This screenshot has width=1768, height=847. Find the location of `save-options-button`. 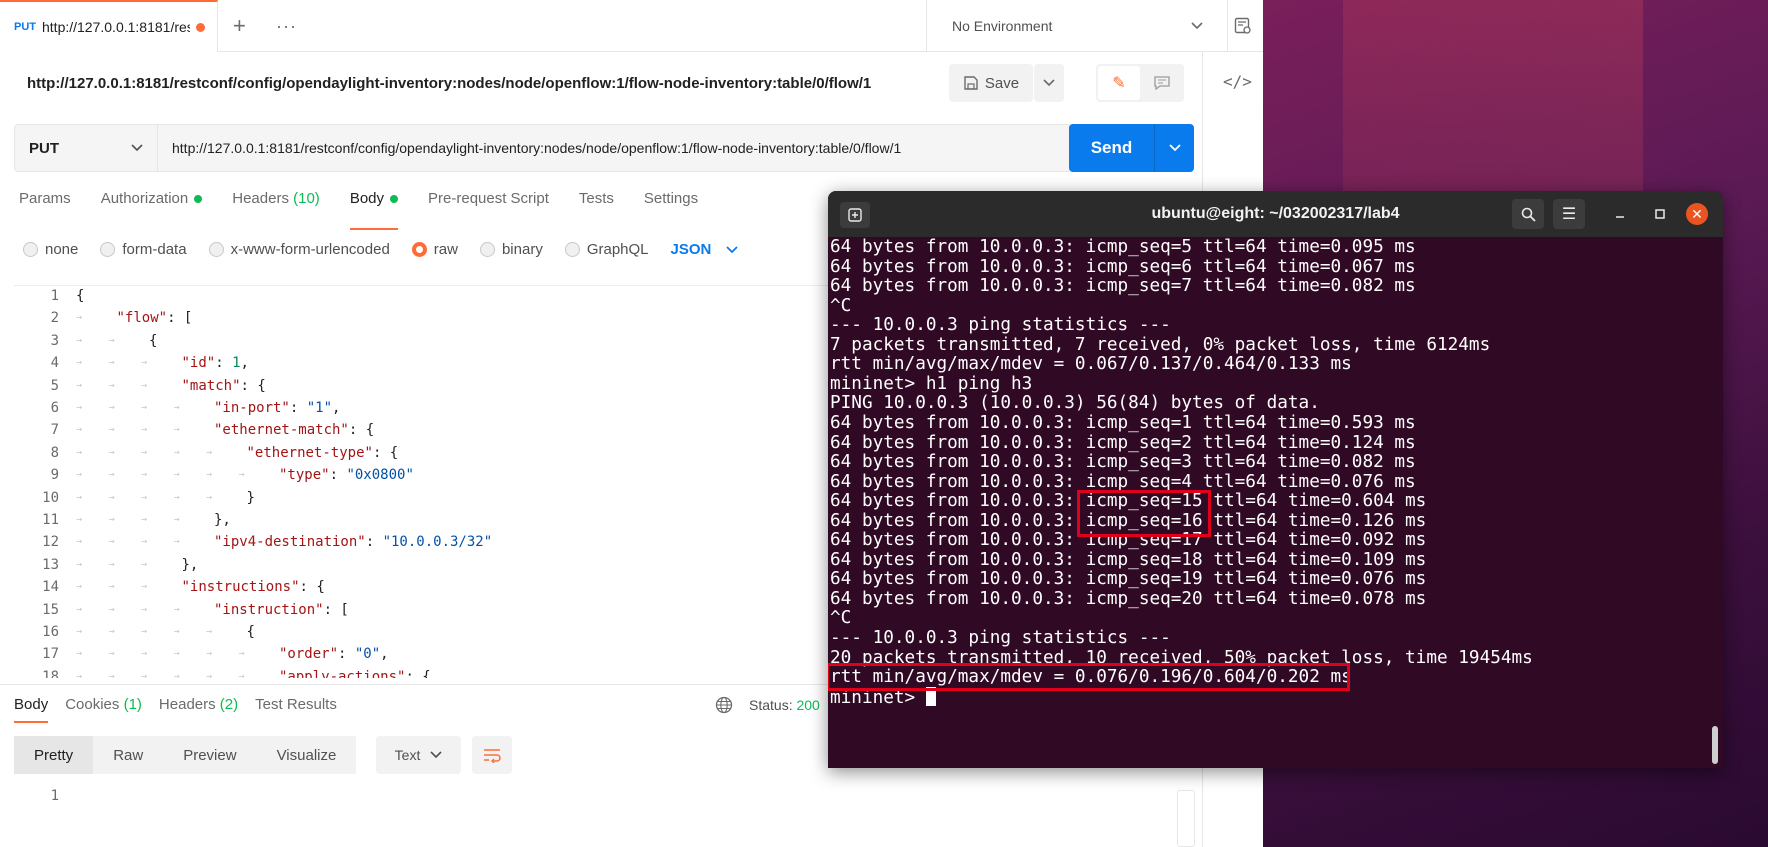

save-options-button is located at coordinates (1049, 83).